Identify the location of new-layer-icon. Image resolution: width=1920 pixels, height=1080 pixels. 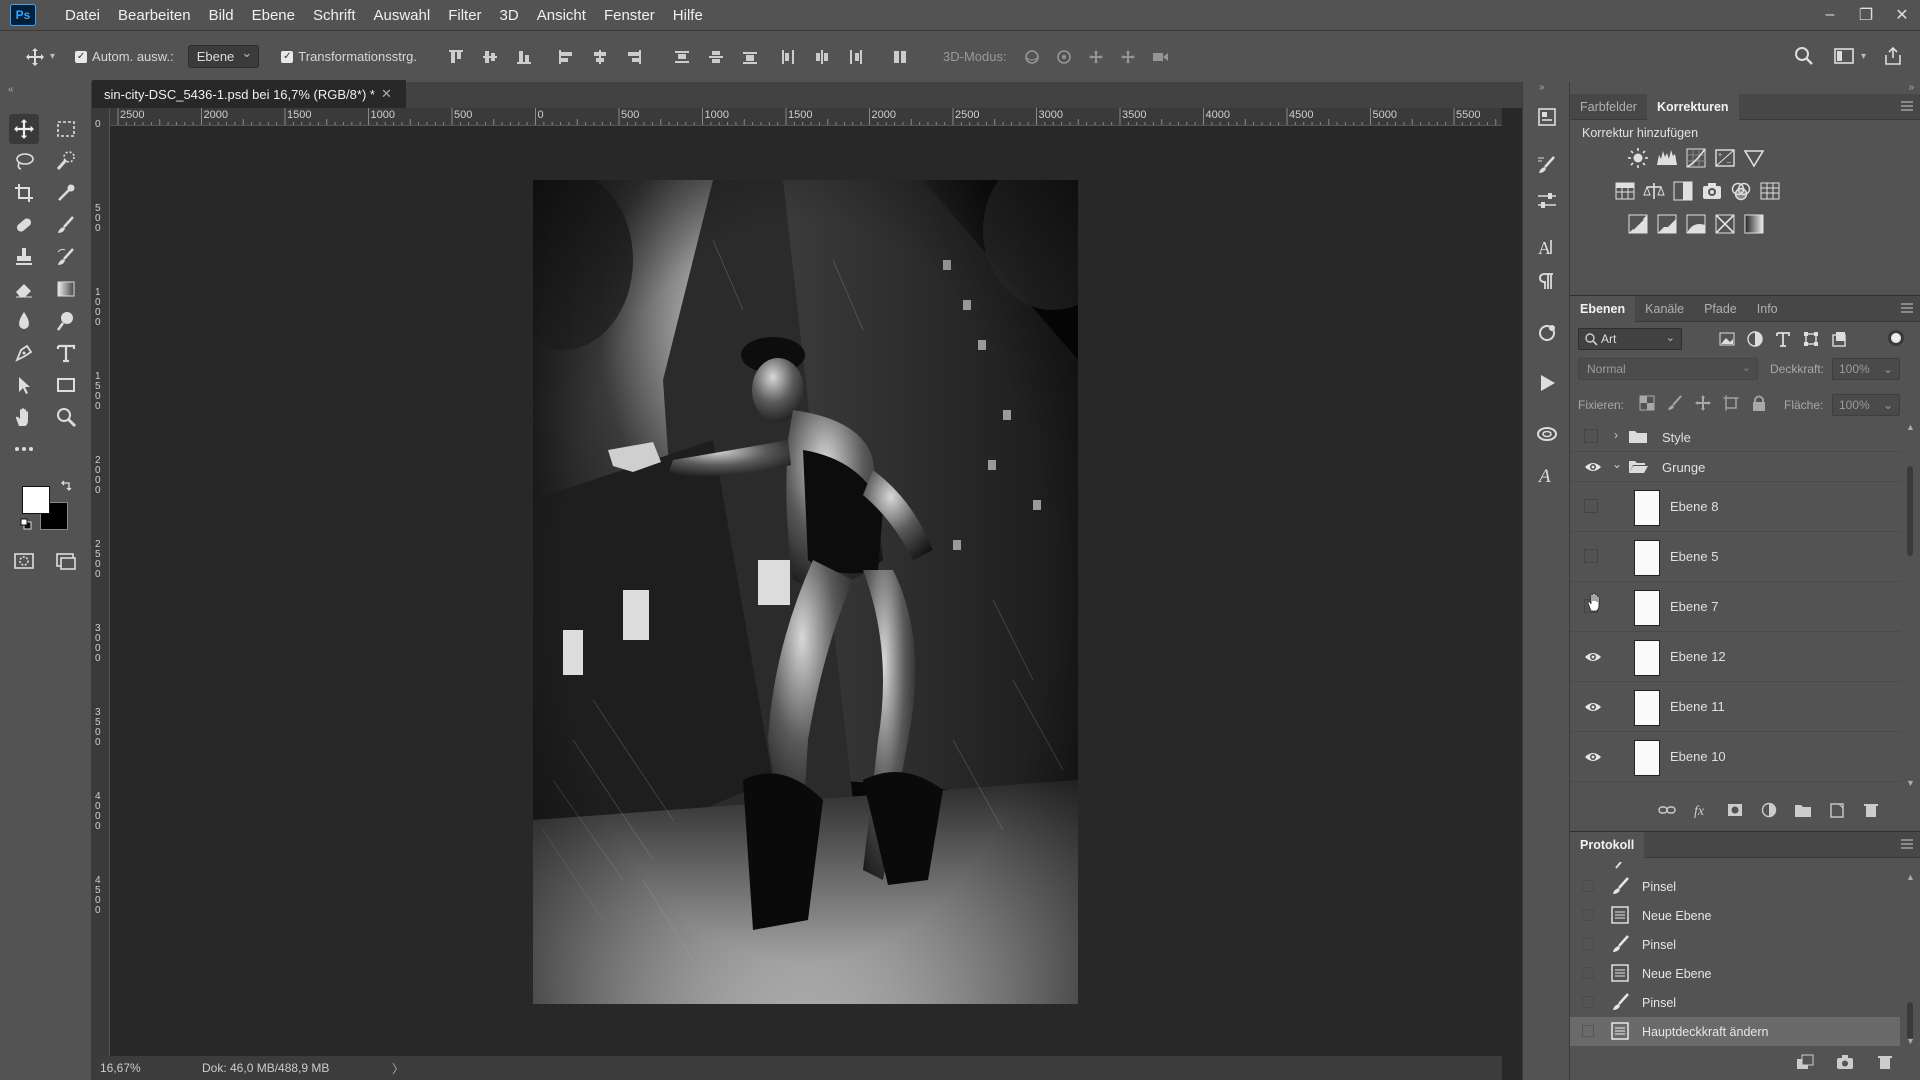
(1837, 810).